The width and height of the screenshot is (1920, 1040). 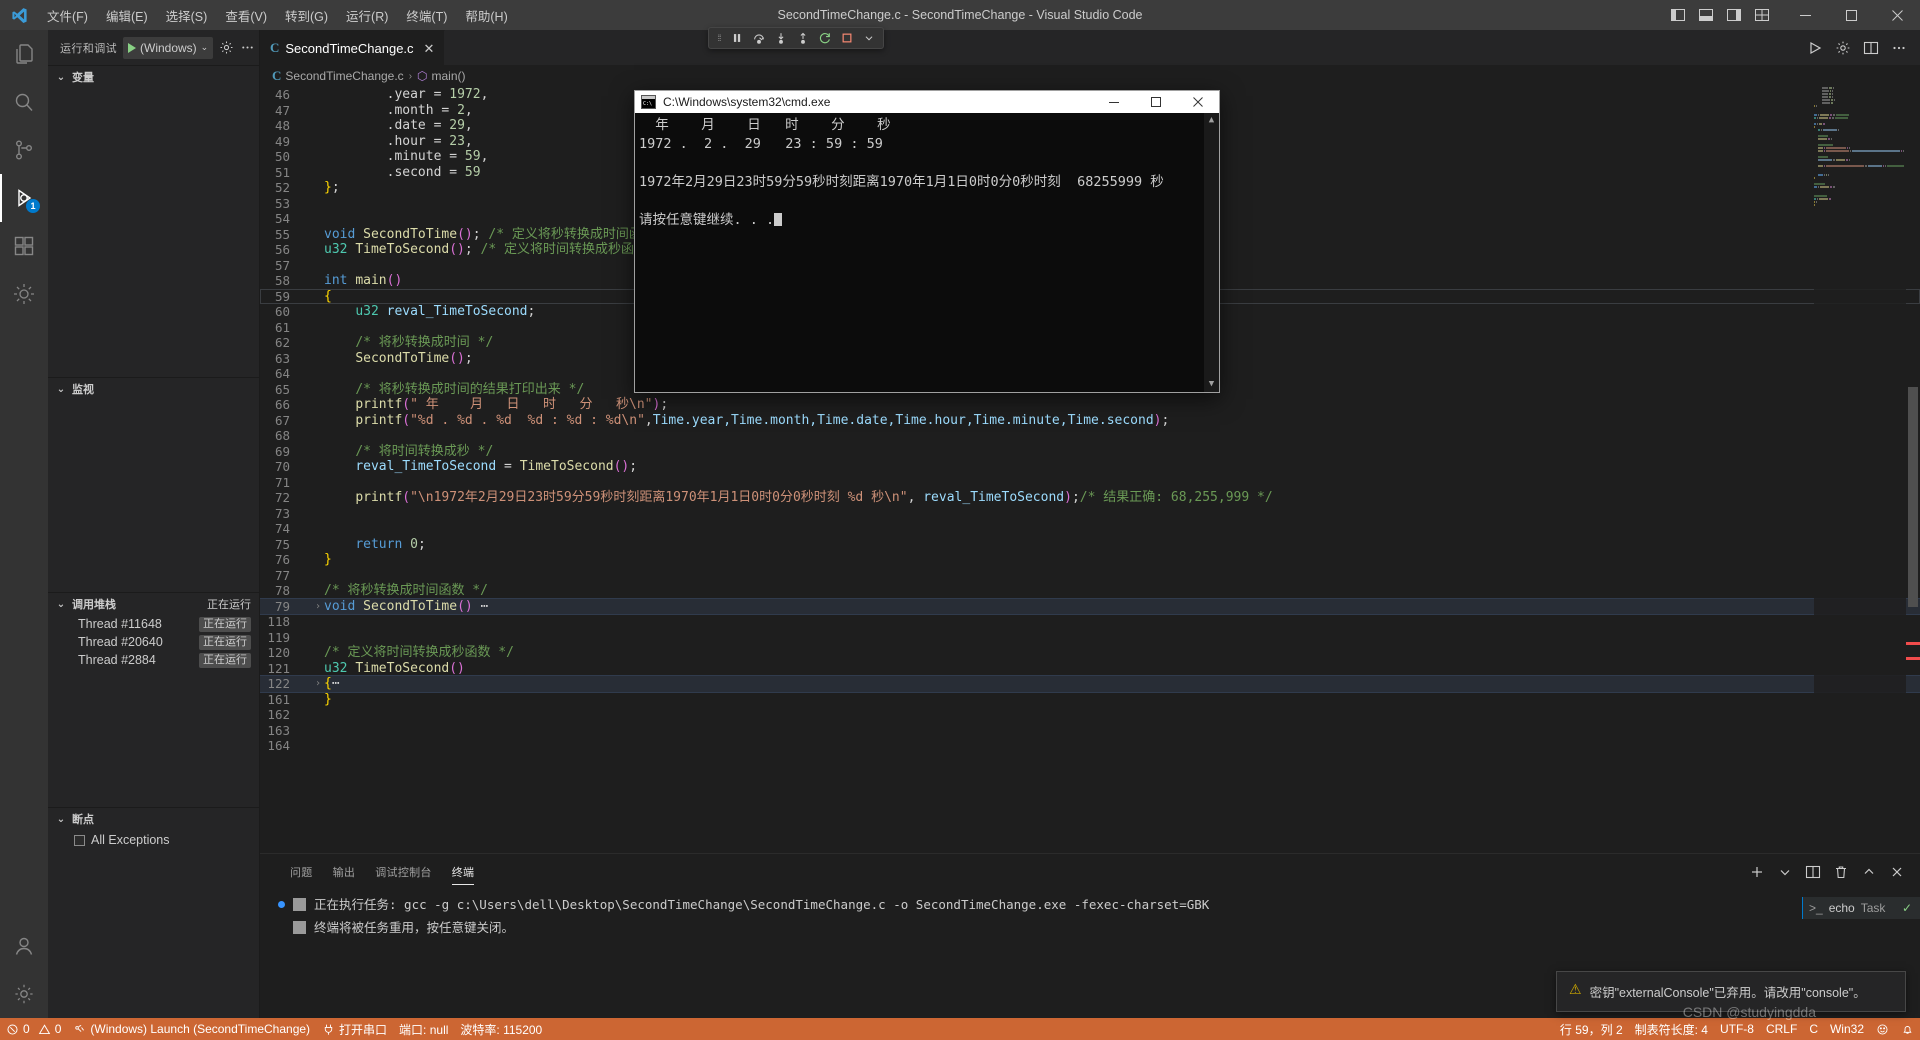 I want to click on editor-minimap, so click(x=1860, y=470).